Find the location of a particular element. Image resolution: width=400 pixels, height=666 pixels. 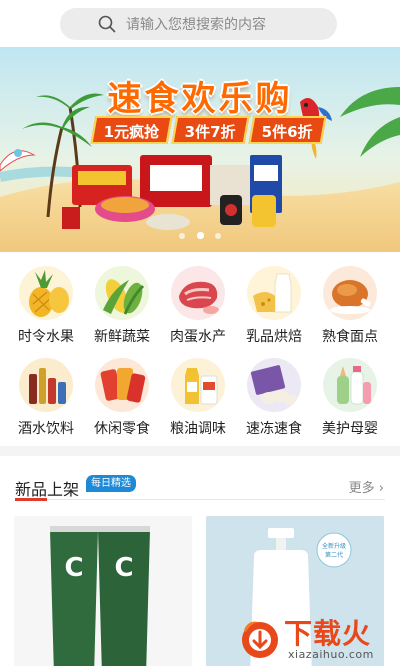

drinks-icon is located at coordinates (46, 385).